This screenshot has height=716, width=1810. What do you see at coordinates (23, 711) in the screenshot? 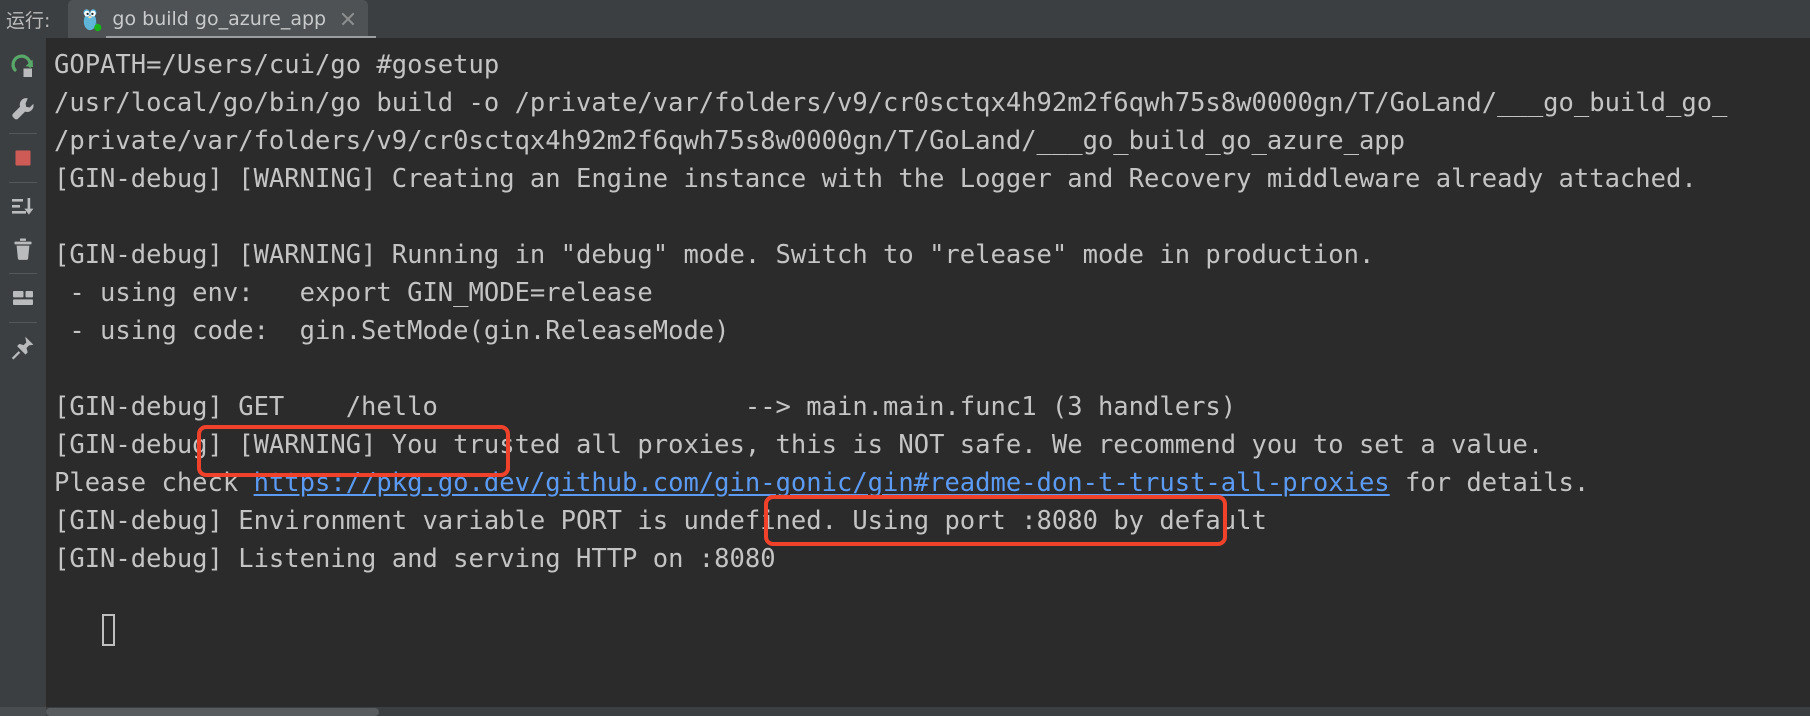
I see `toolbar-bottom-gutter` at bounding box center [23, 711].